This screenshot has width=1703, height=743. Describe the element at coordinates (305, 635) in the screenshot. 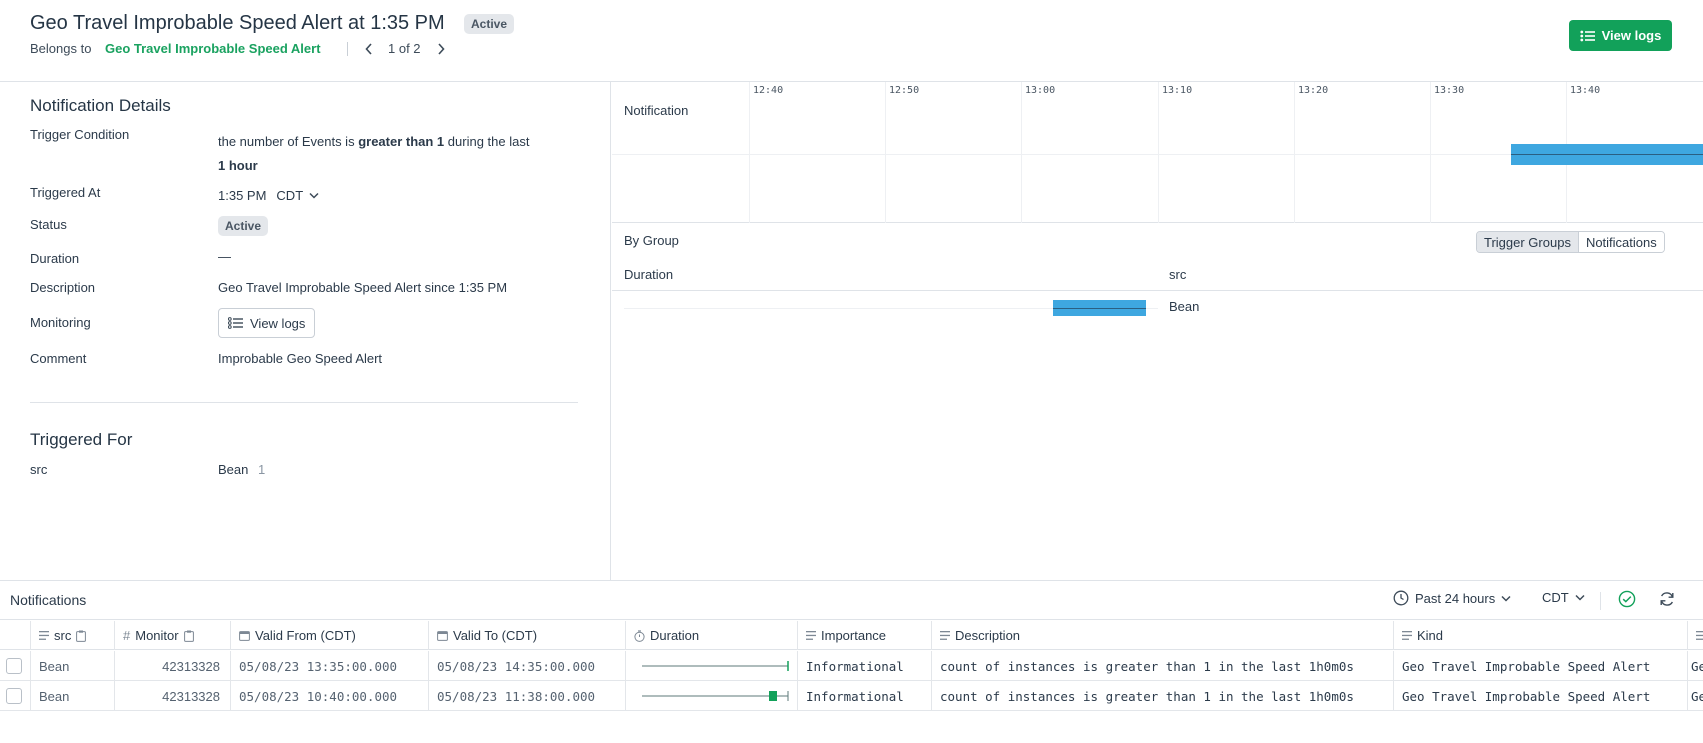

I see `column-header-valid-from-label: Valid From (CDT)` at that location.